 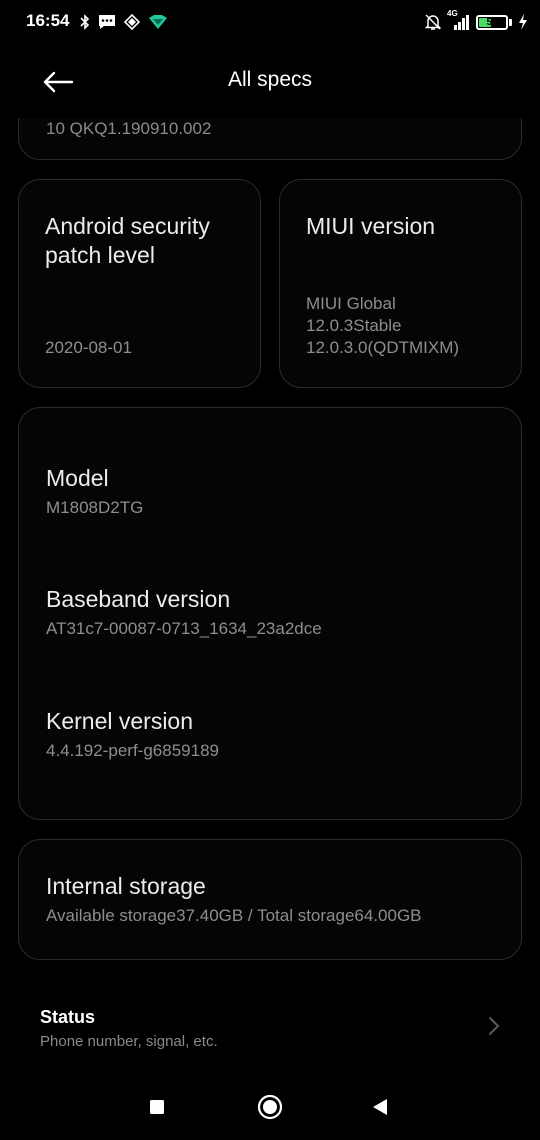 I want to click on home-button, so click(x=270, y=1107).